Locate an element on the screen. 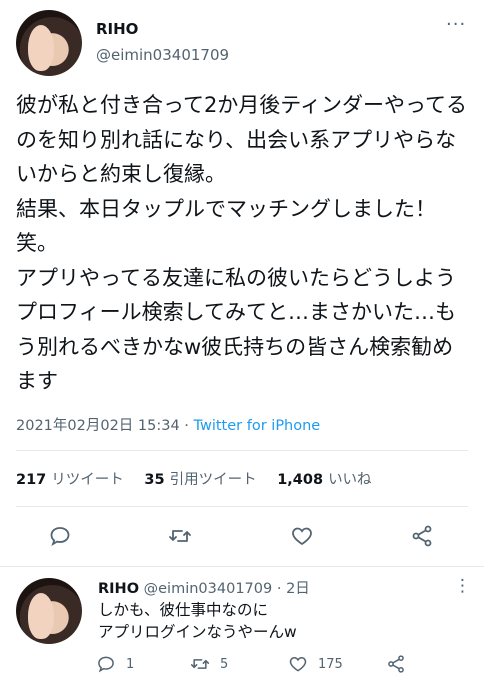  tweet-meta: 2021年02月02日 15:34 · Twitter for iPhone is located at coordinates (168, 424).